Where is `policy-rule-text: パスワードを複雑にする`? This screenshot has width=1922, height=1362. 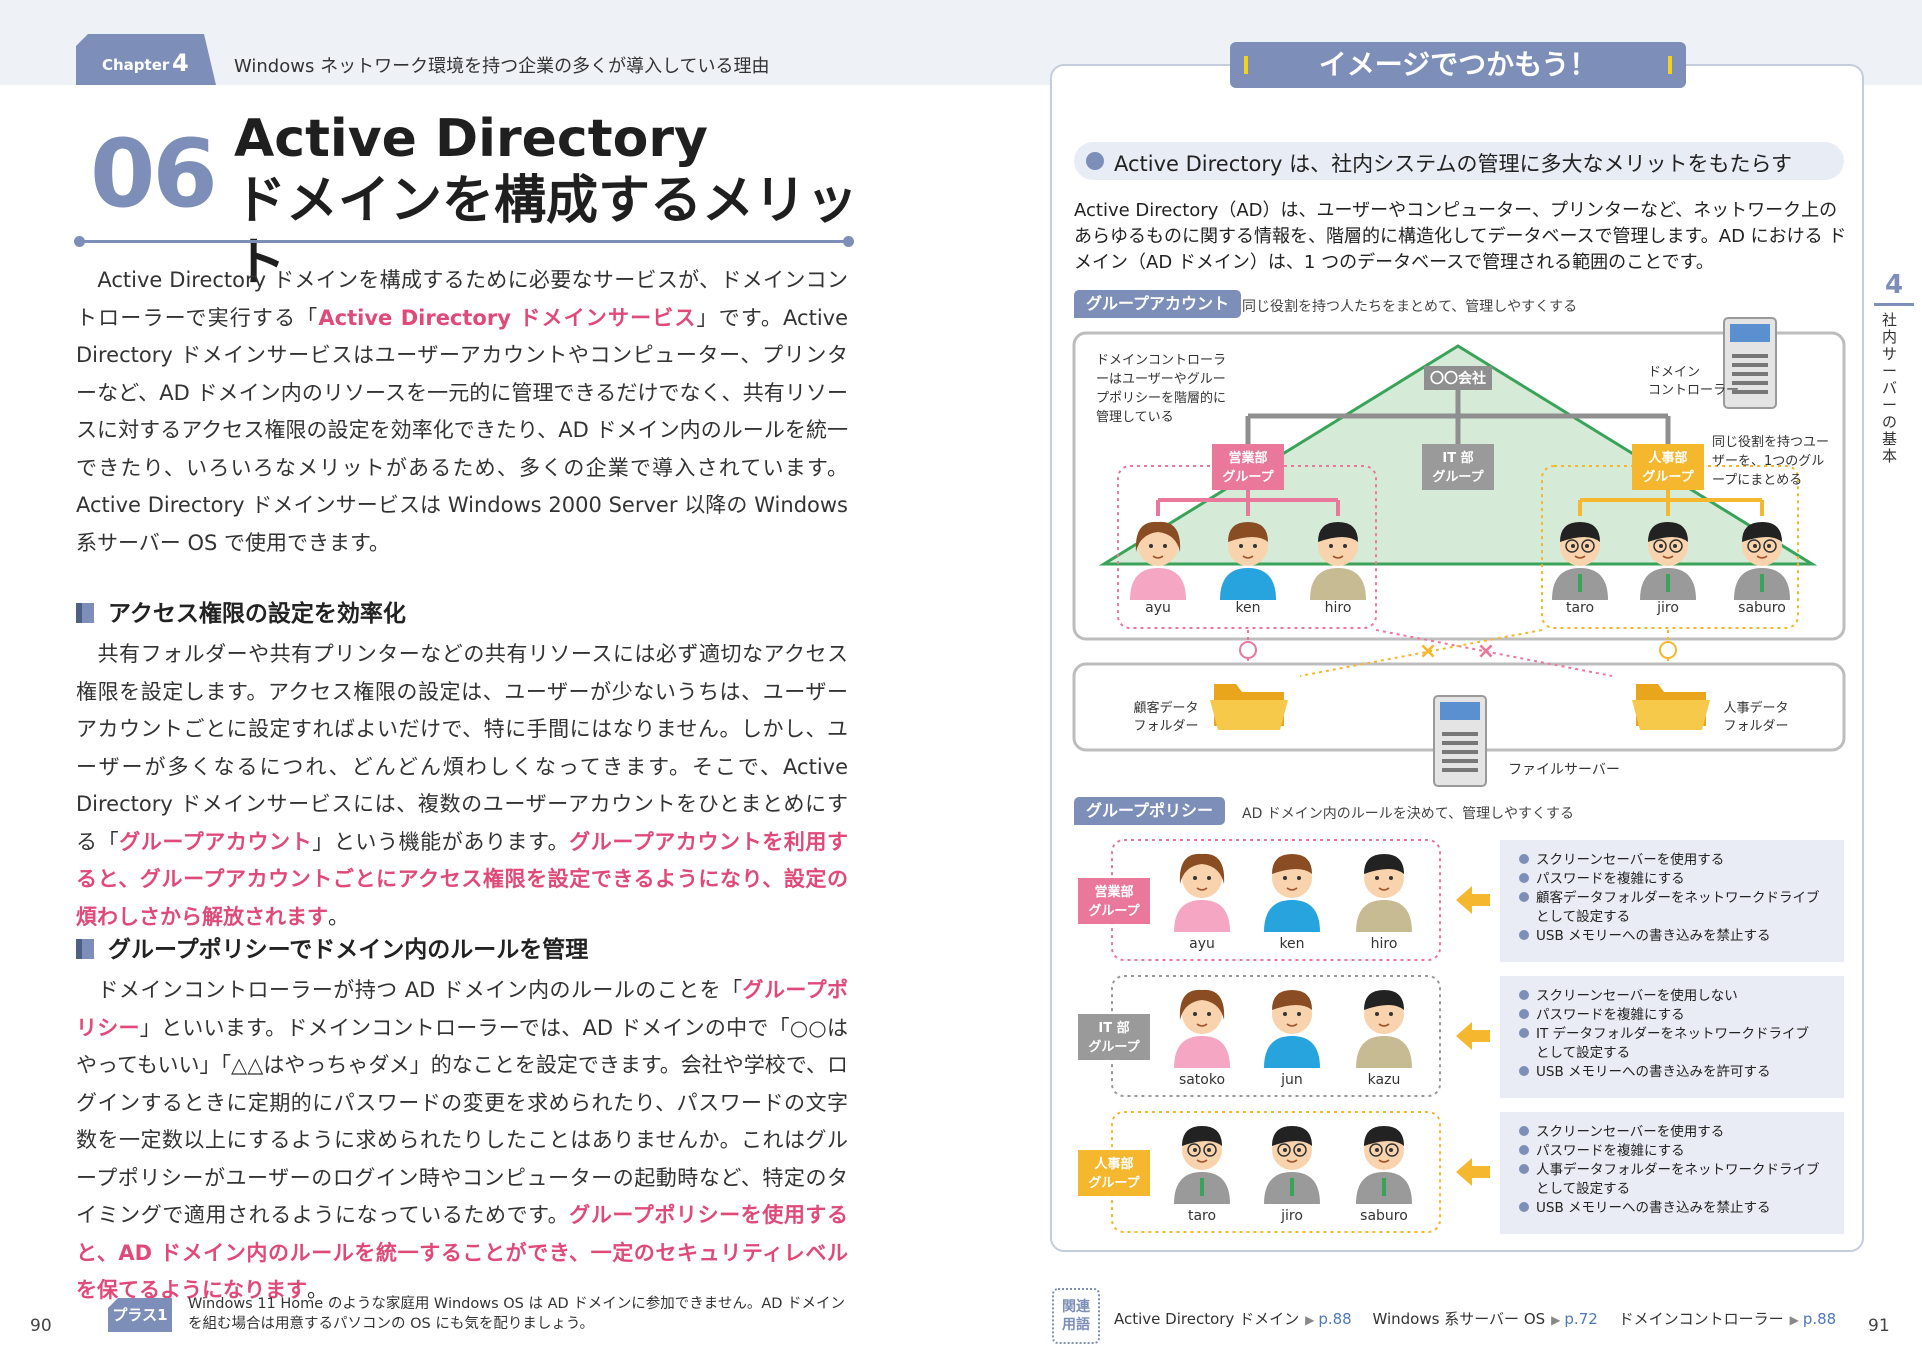 policy-rule-text: パスワードを複雑にする is located at coordinates (1610, 1150).